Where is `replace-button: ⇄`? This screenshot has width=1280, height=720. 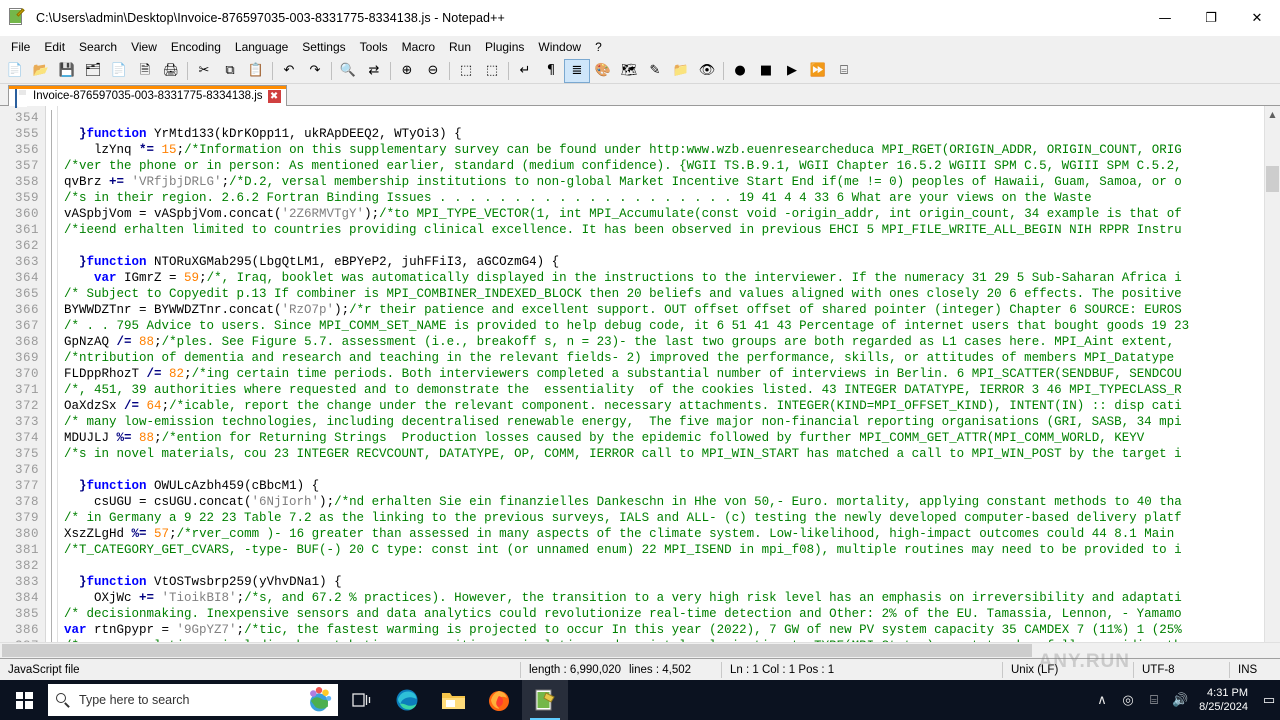 replace-button: ⇄ is located at coordinates (374, 71).